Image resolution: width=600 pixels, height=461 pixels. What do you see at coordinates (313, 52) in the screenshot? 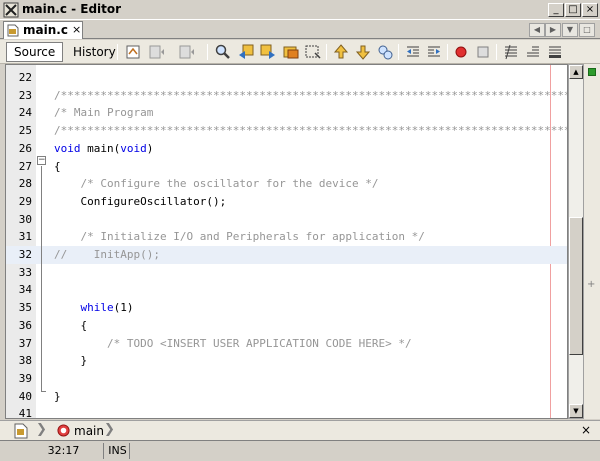
I see `toggle-rectangular-selection-icon` at bounding box center [313, 52].